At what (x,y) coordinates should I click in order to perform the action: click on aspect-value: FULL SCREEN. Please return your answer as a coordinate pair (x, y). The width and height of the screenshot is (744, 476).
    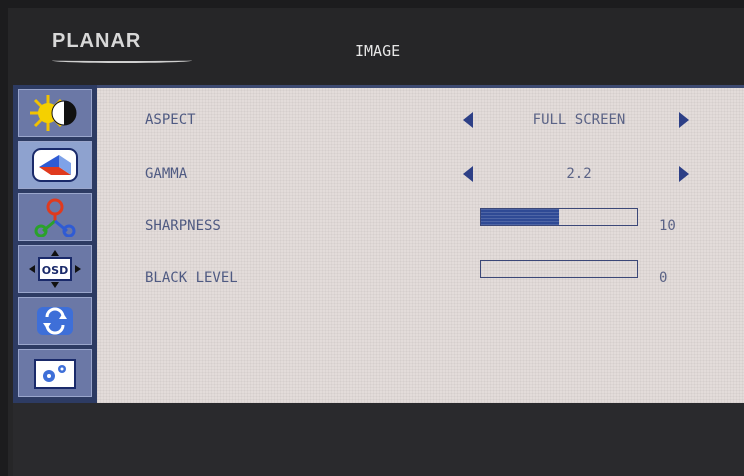
    Looking at the image, I should click on (579, 120).